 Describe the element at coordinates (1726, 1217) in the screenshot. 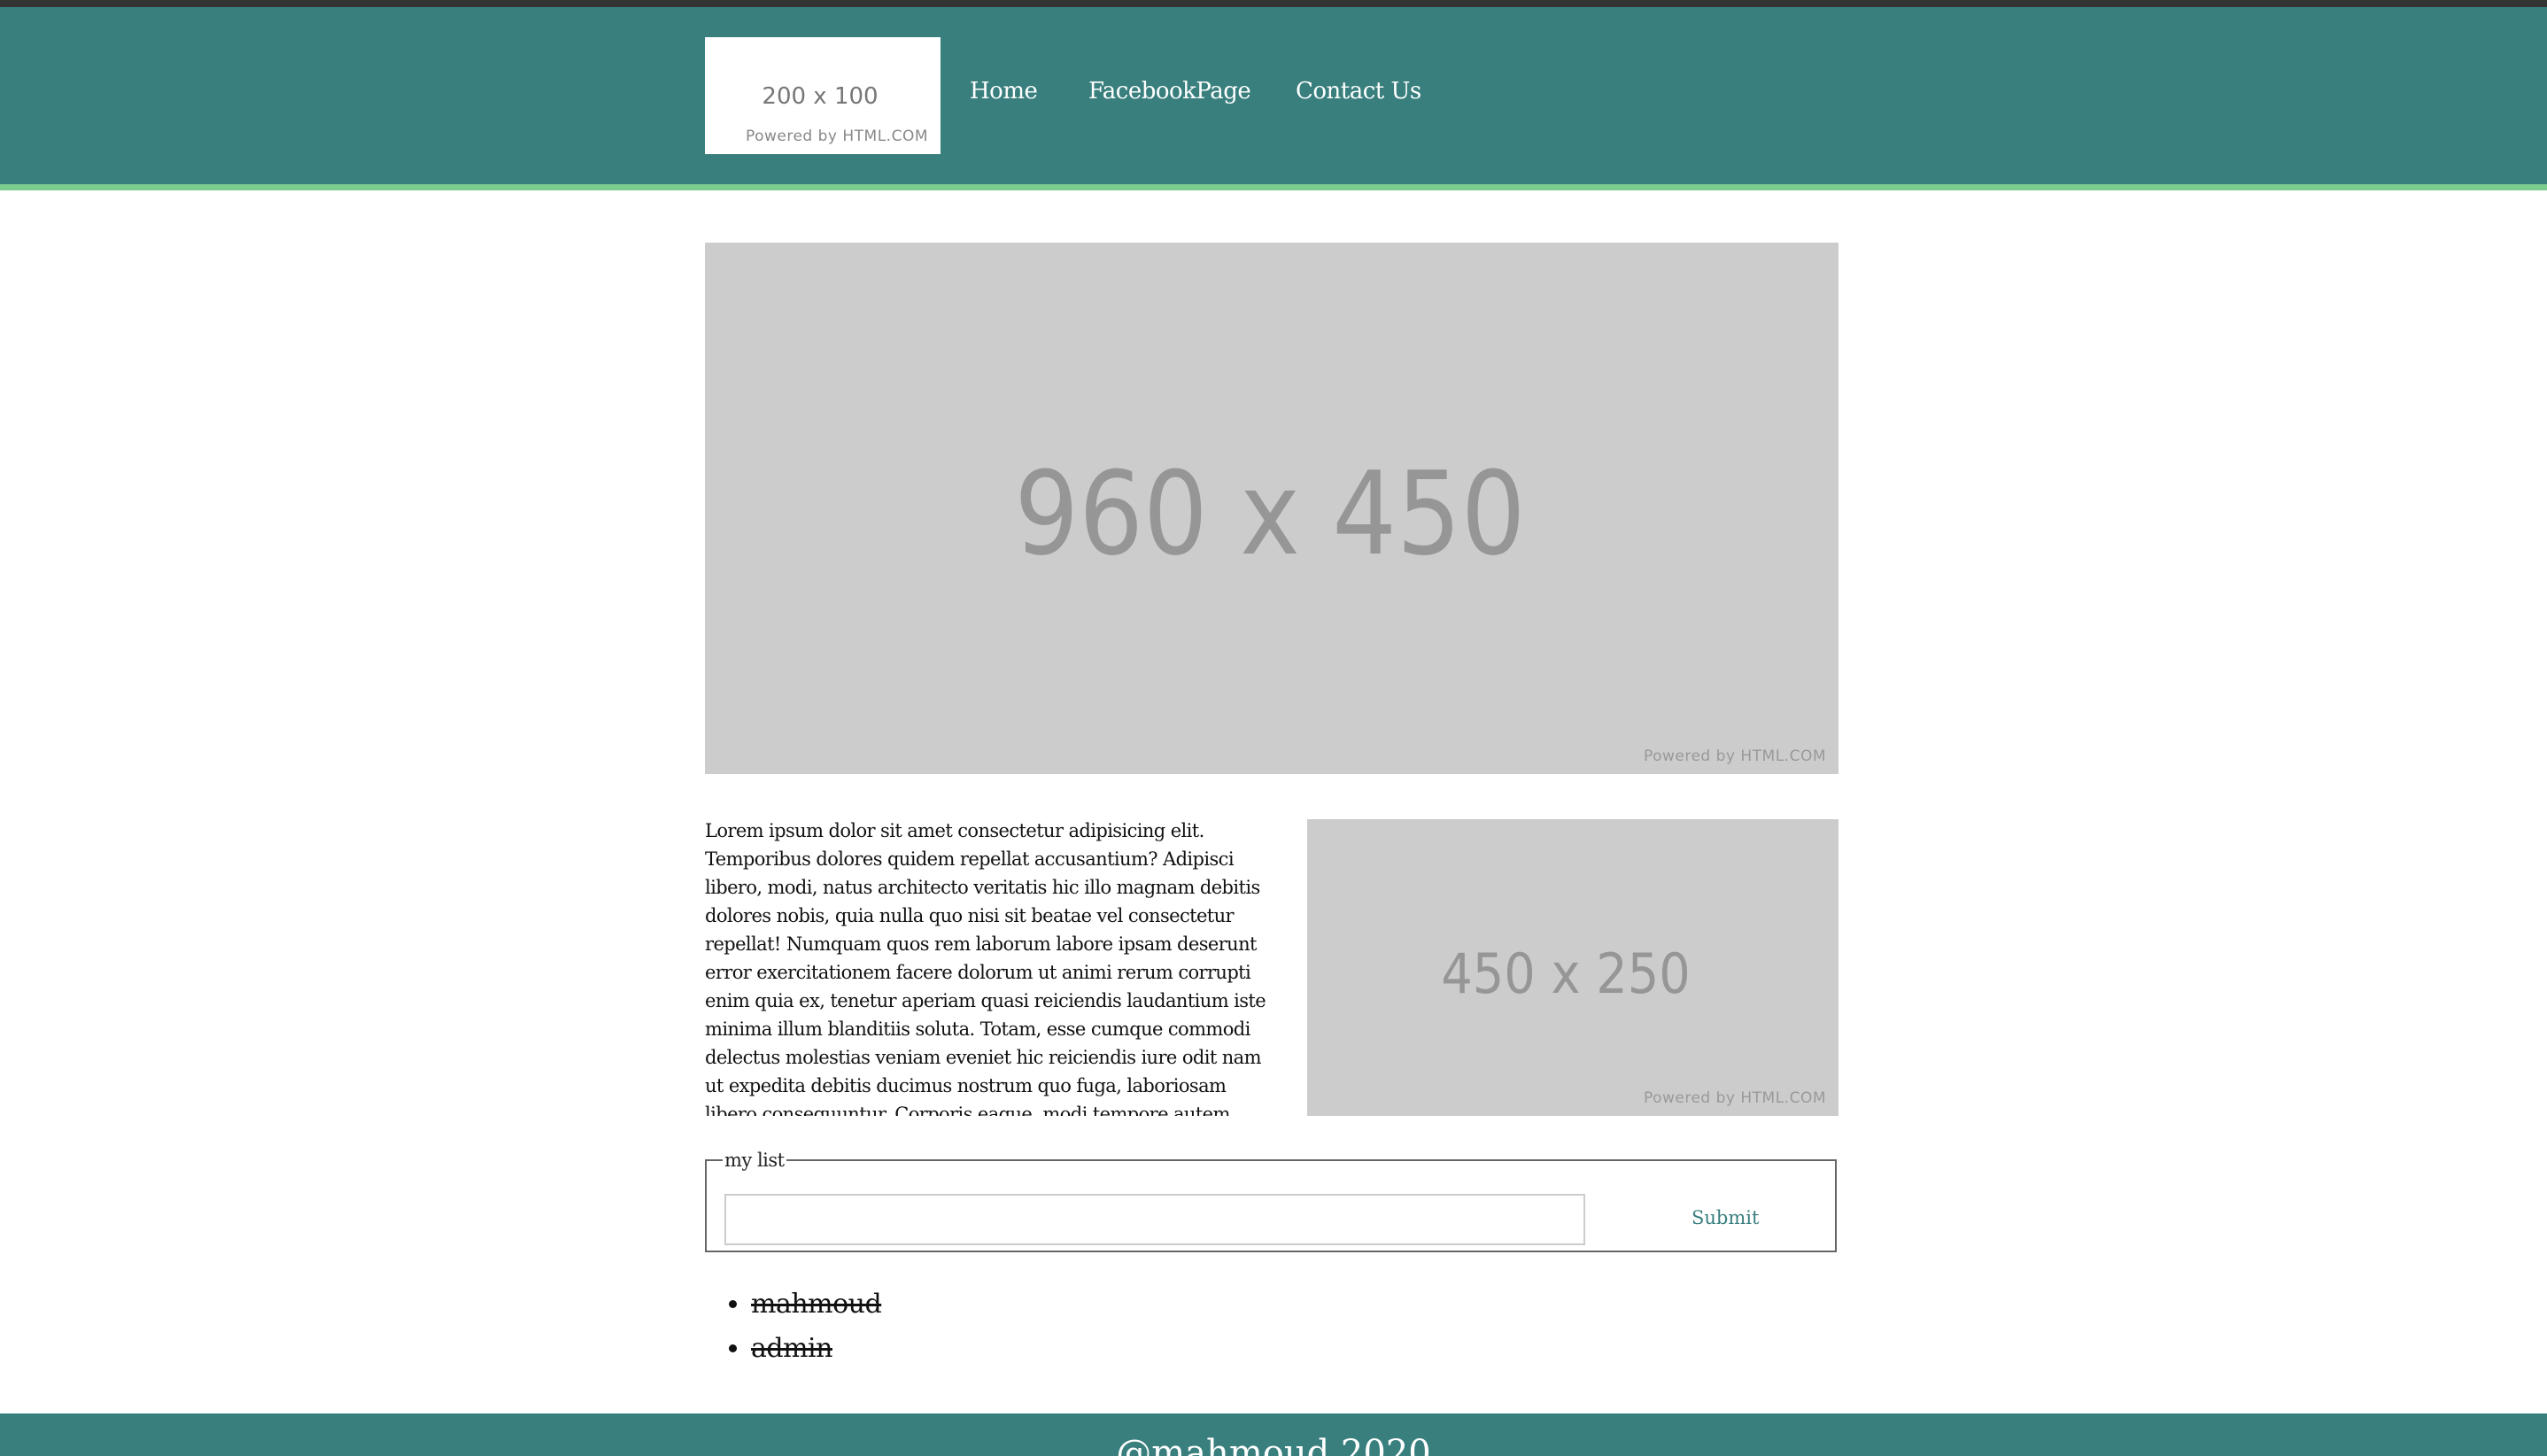

I see `submit-button: Submit` at that location.